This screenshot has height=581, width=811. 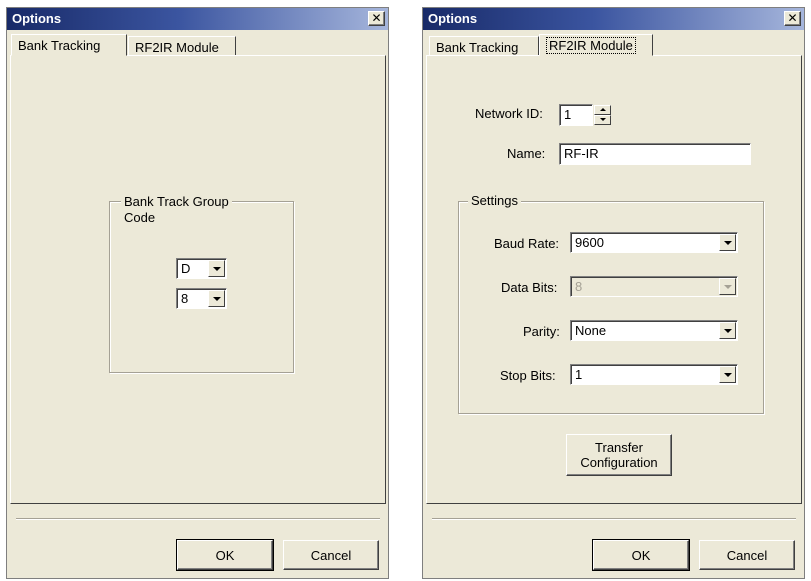 What do you see at coordinates (654, 374) in the screenshot?
I see `stop-bits-select: 1` at bounding box center [654, 374].